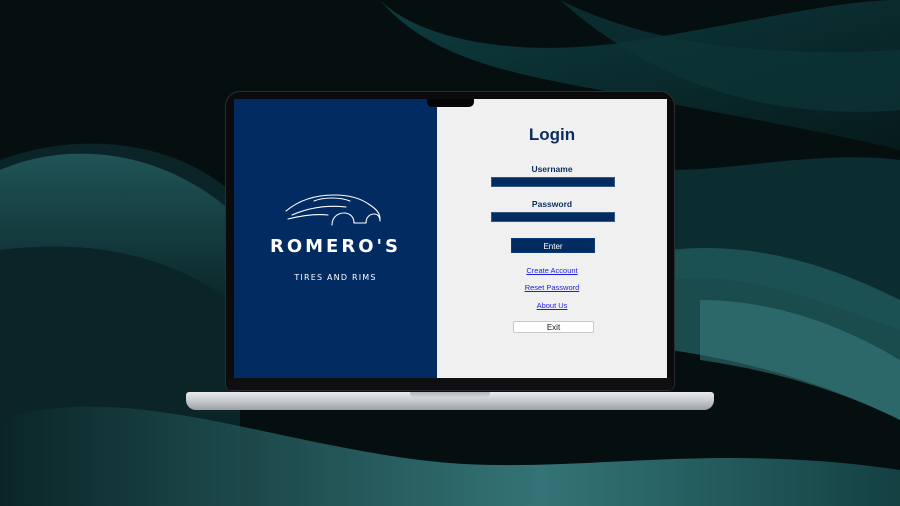 The image size is (900, 506). Describe the element at coordinates (552, 134) in the screenshot. I see `login-title: Login` at that location.